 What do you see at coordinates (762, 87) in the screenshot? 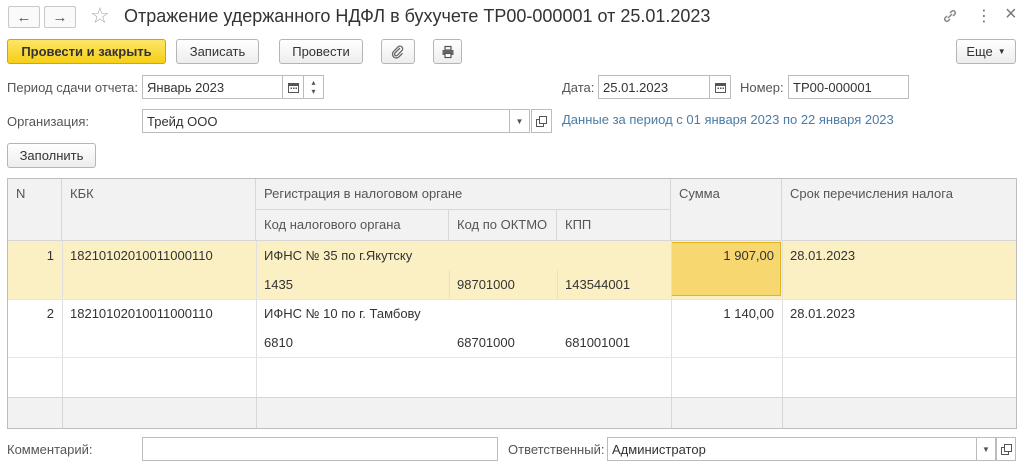
I see `number-label: Номер:` at bounding box center [762, 87].